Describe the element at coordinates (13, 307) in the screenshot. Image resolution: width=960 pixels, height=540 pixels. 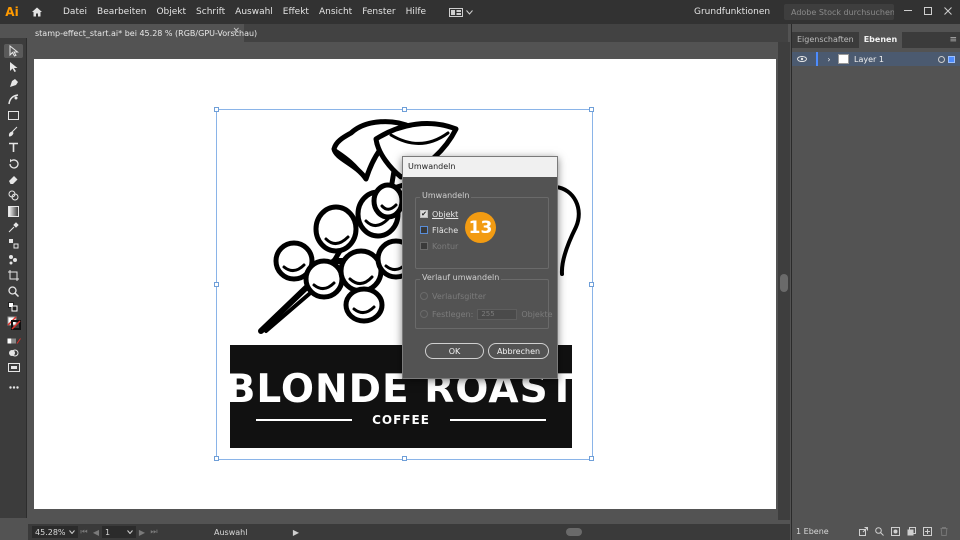
I see `default-colors-icon` at that location.